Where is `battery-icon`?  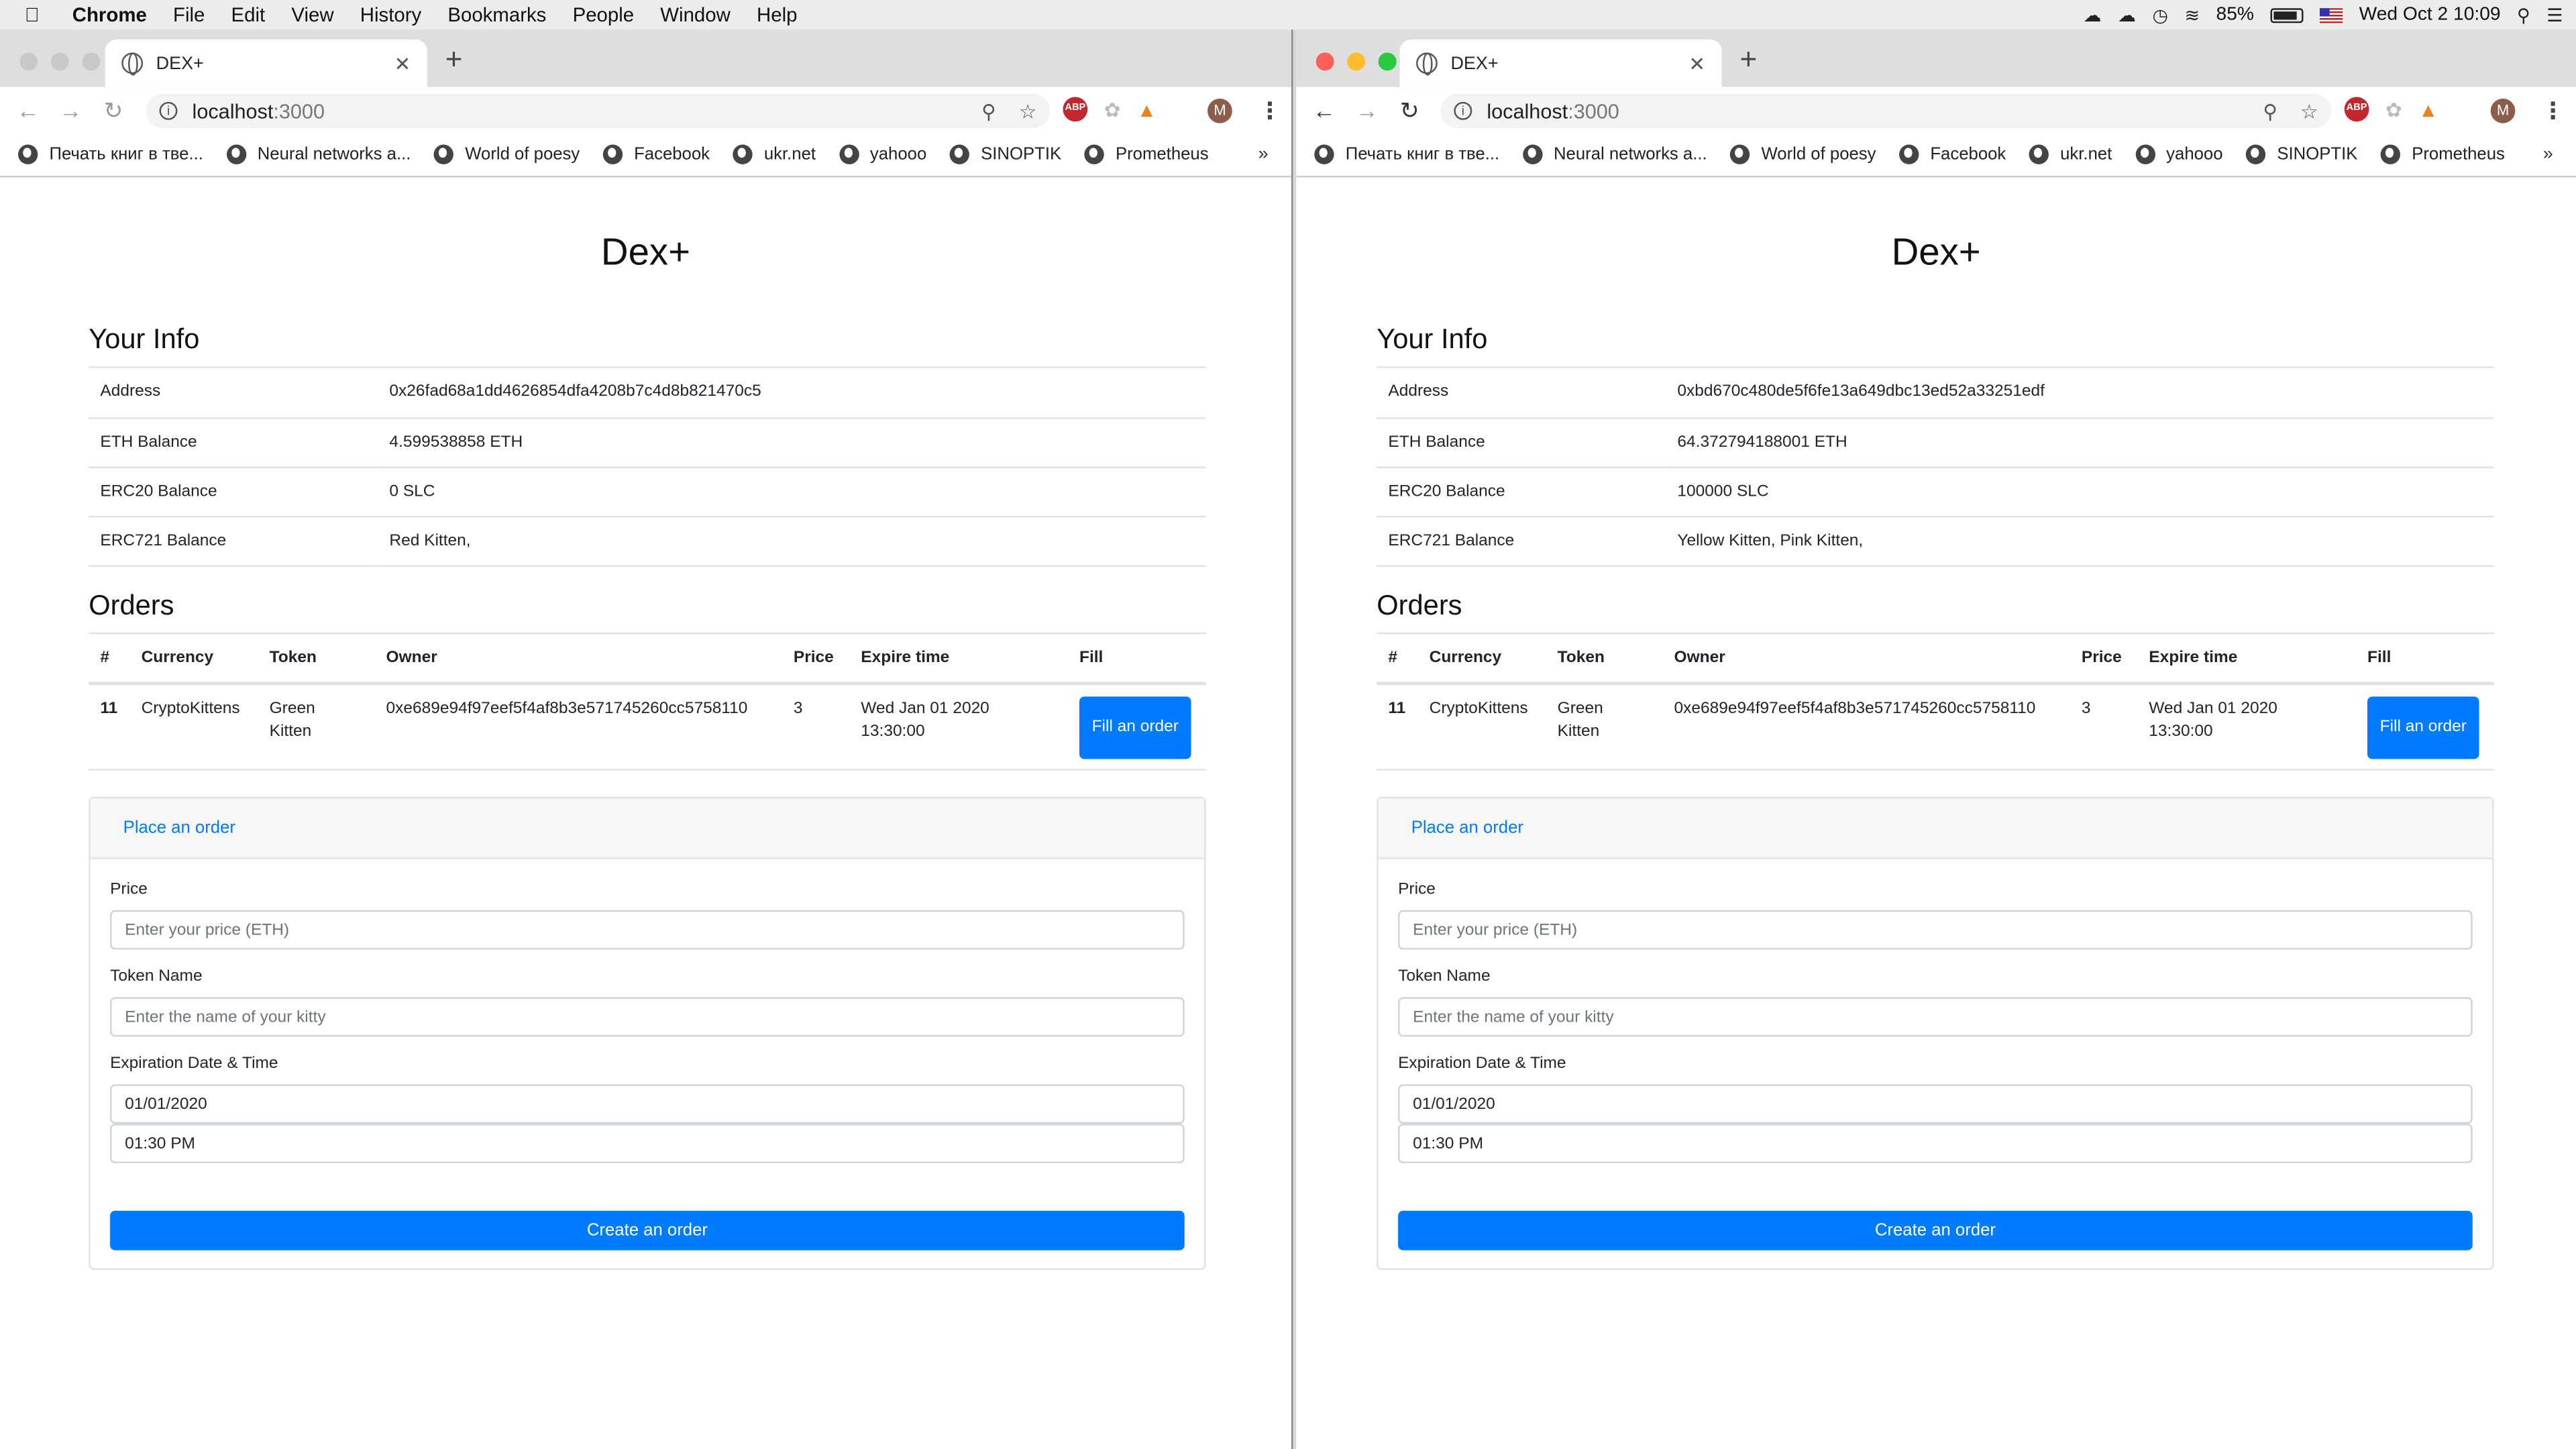
battery-icon is located at coordinates (2287, 15).